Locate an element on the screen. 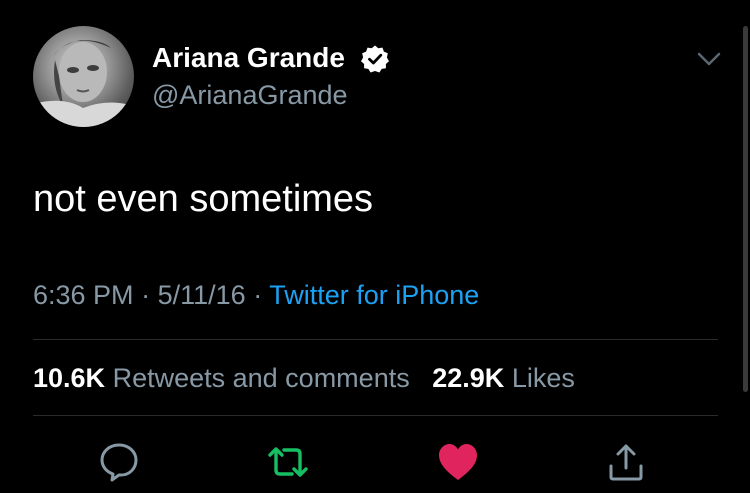  reply-button is located at coordinates (119, 462).